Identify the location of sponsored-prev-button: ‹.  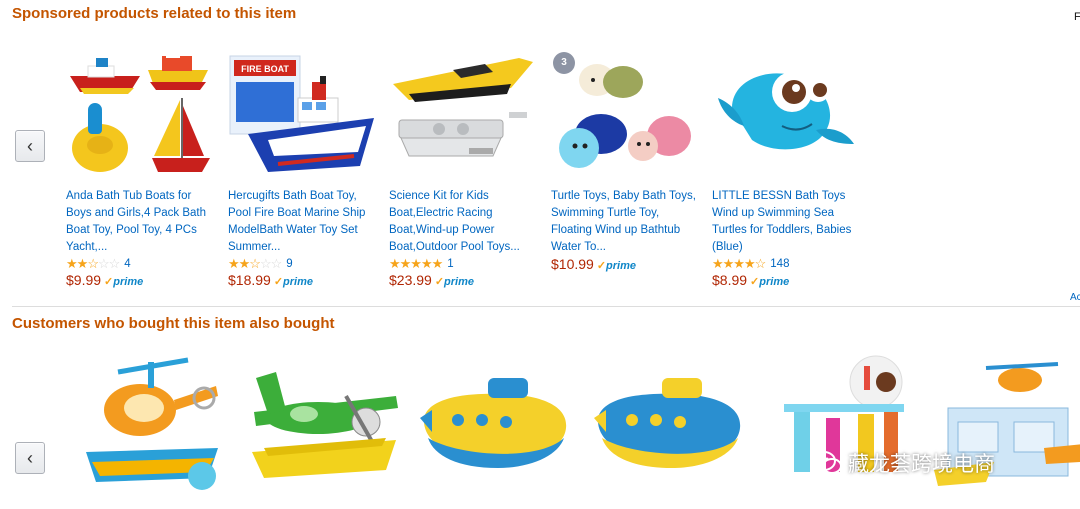
(30, 146).